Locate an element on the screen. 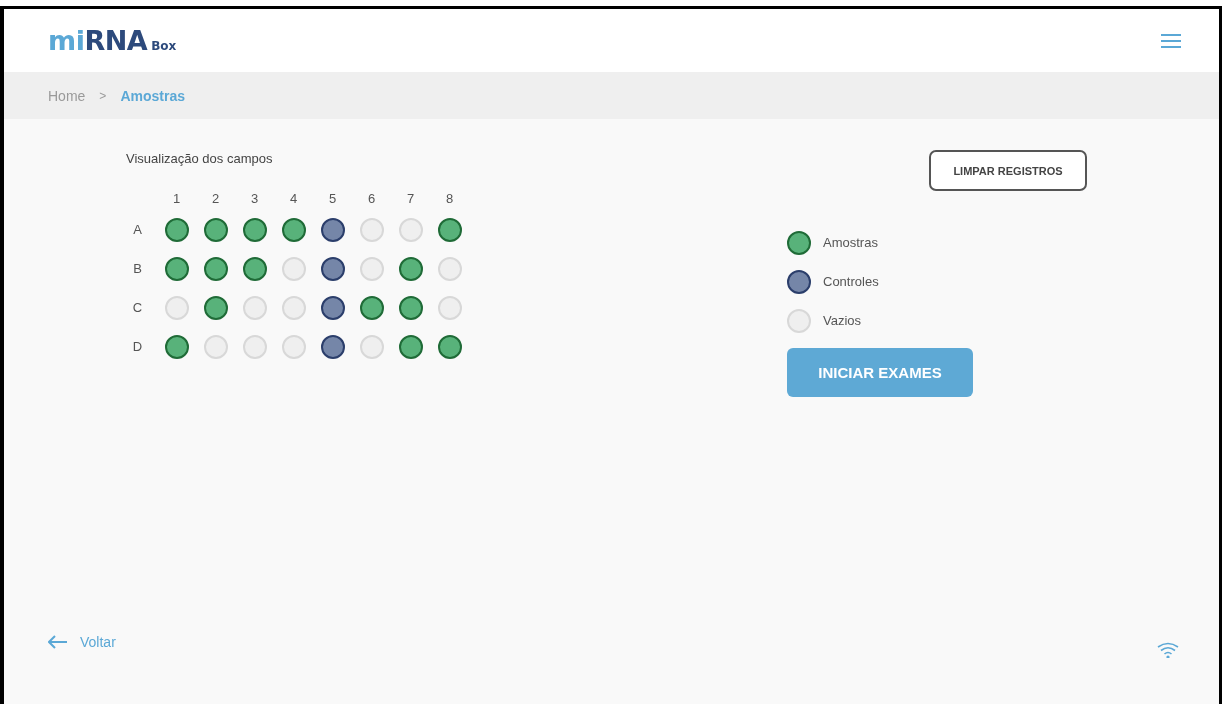 This screenshot has height=704, width=1222. row-letter: B is located at coordinates (137, 268).